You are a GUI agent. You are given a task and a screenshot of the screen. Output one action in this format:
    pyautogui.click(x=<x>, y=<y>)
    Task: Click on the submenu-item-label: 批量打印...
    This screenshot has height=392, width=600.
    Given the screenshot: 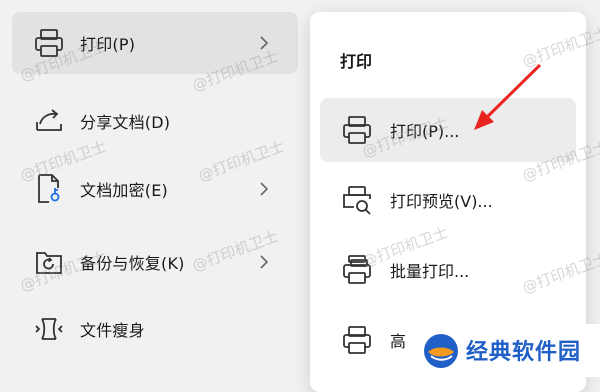 What is the action you would take?
    pyautogui.click(x=430, y=271)
    